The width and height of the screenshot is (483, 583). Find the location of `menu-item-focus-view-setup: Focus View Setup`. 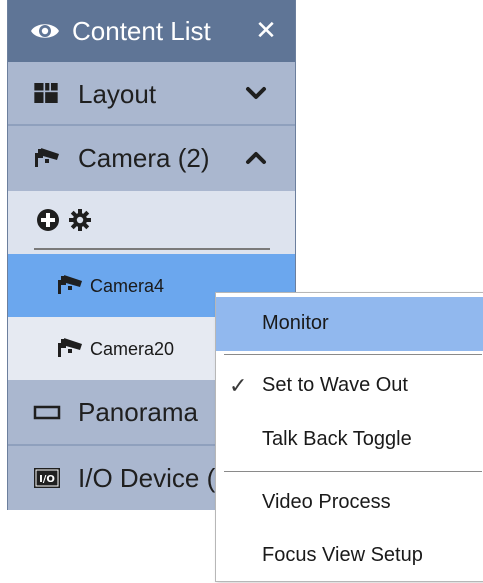

menu-item-focus-view-setup: Focus View Setup is located at coordinates (349, 556).